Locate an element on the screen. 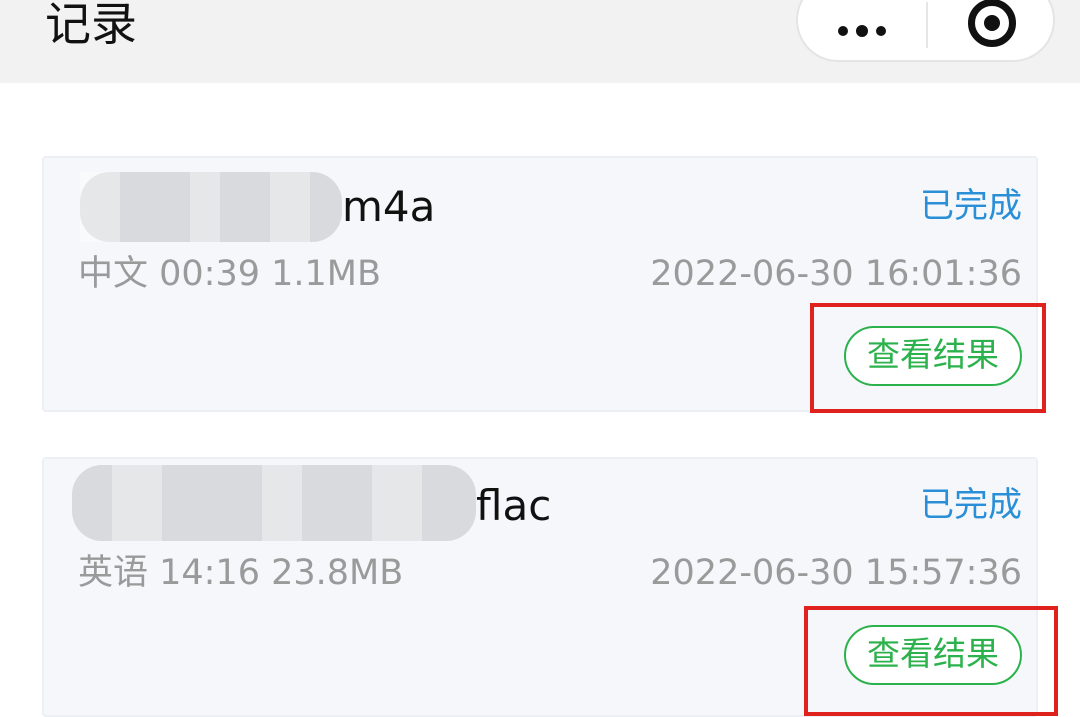 The width and height of the screenshot is (1080, 717). record-filename: flac is located at coordinates (513, 506).